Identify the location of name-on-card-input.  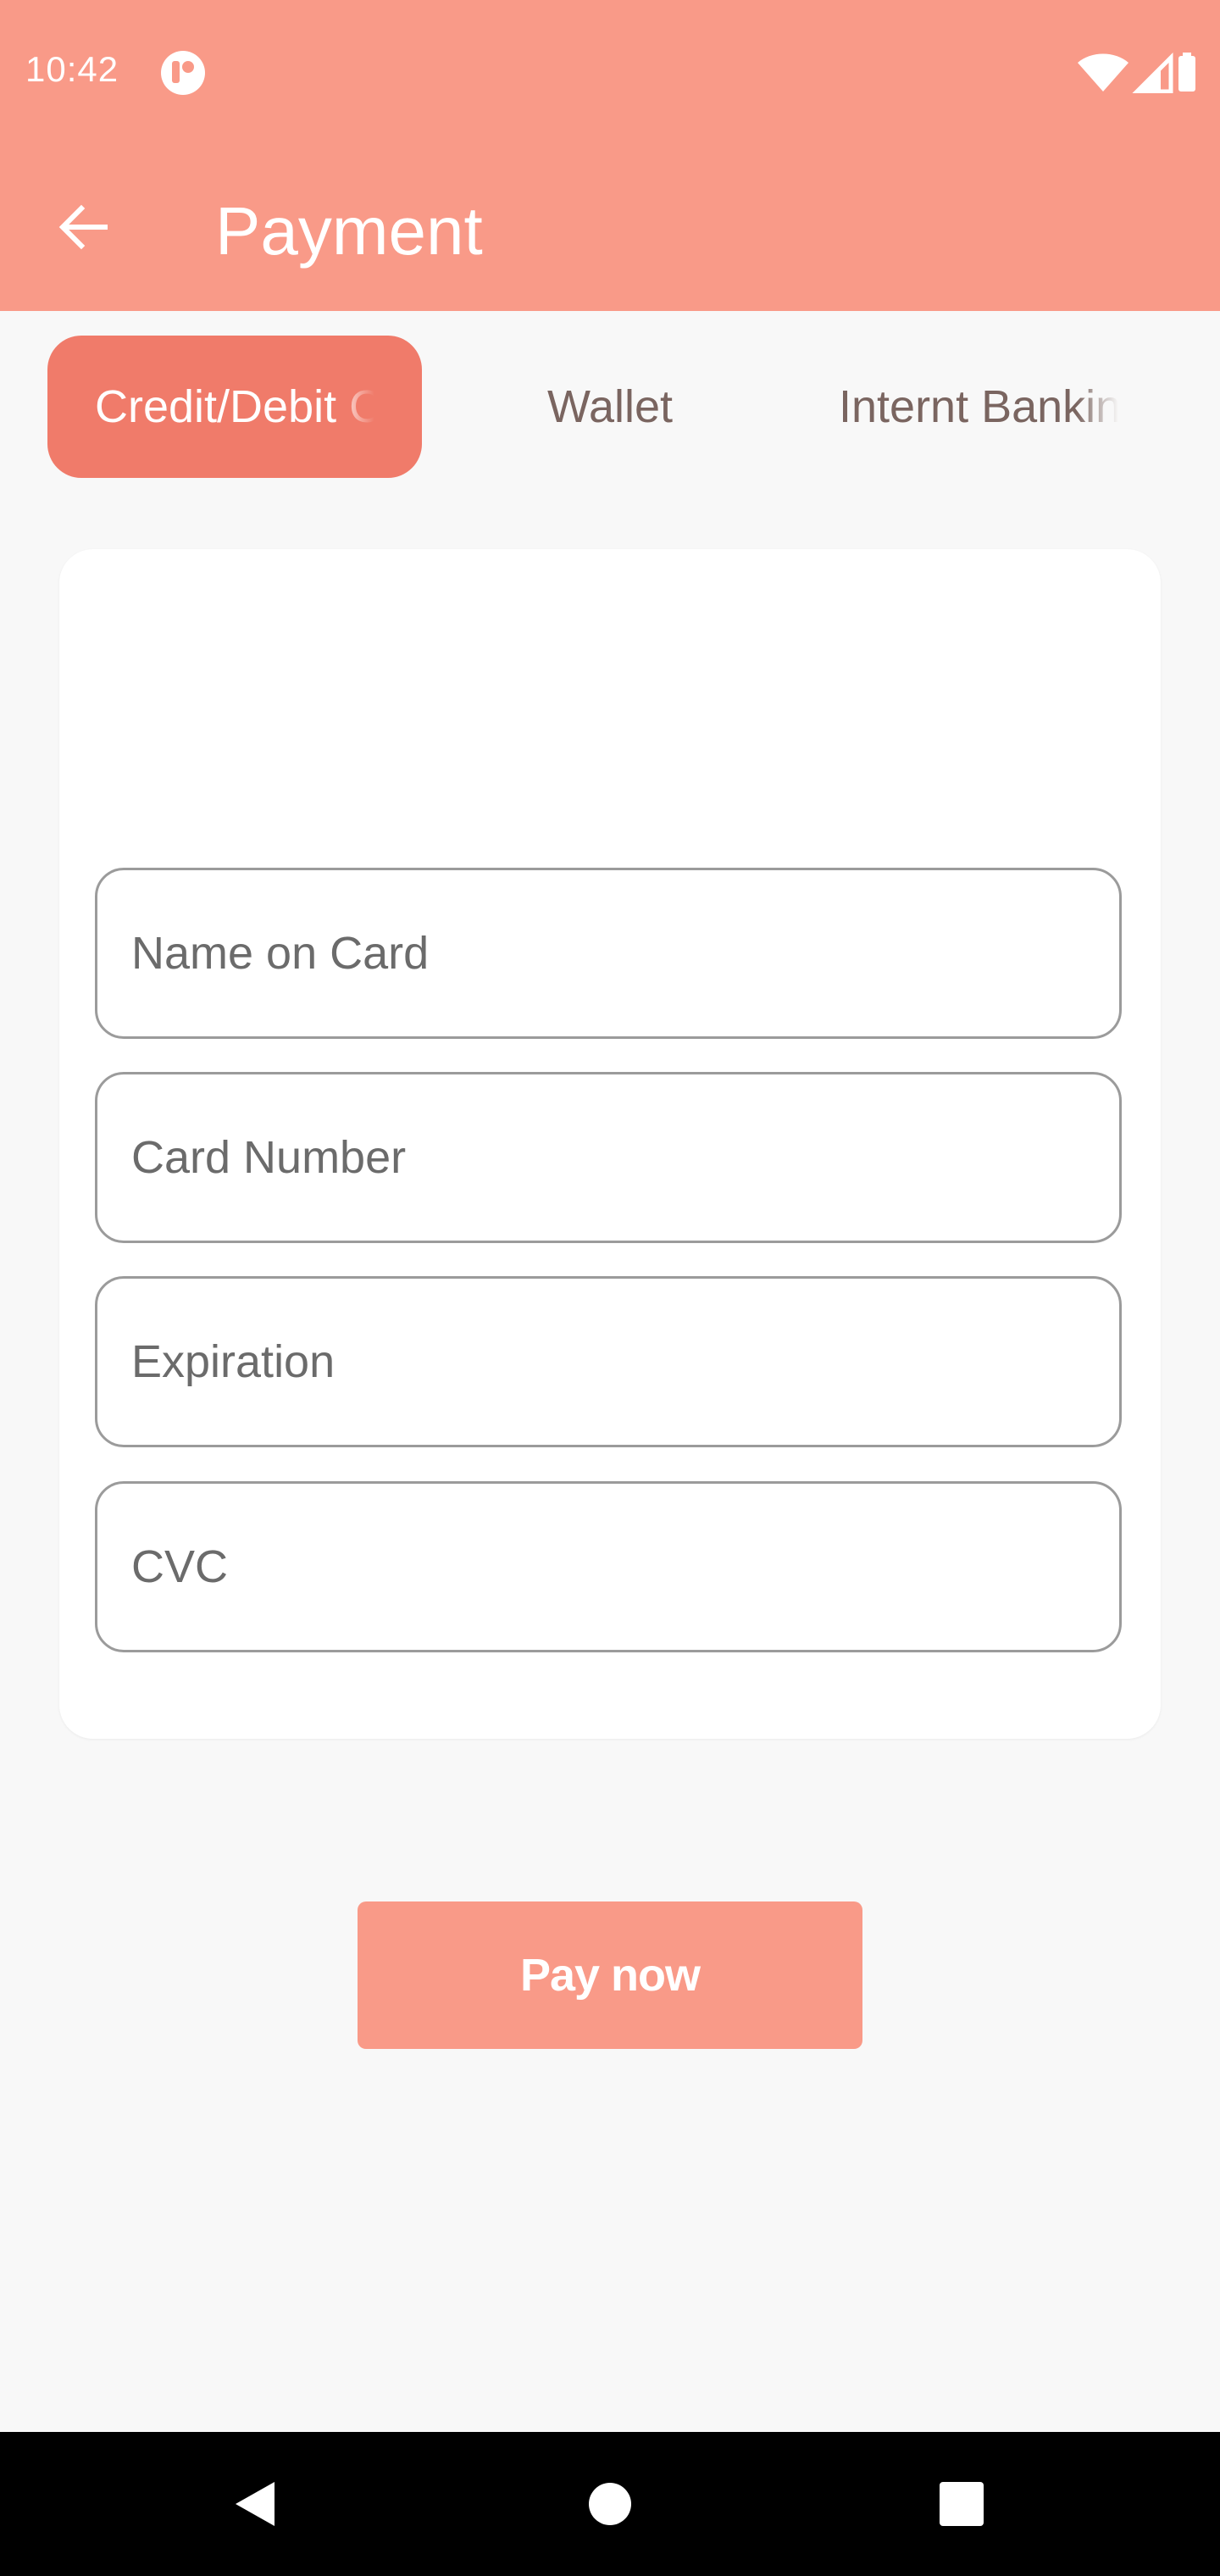
(608, 953).